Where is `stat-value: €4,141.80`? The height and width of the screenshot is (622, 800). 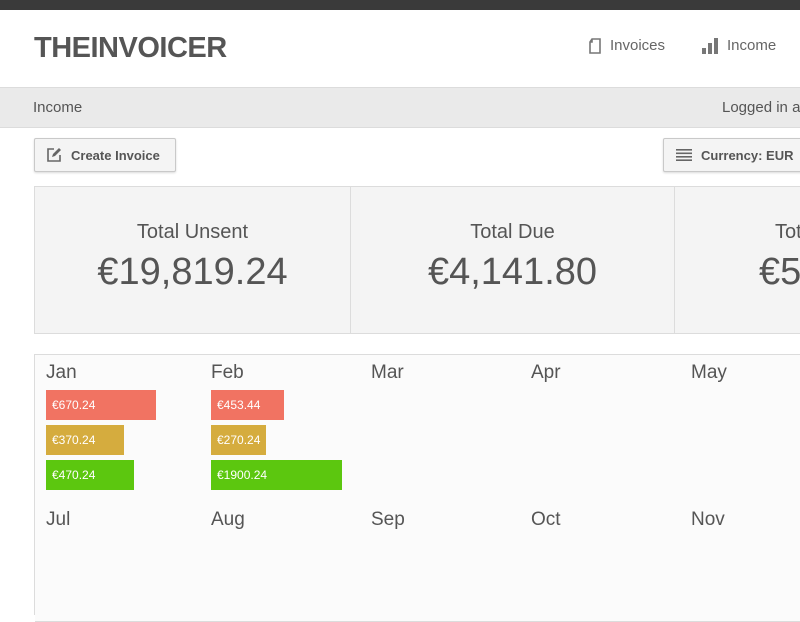
stat-value: €4,141.80 is located at coordinates (512, 272).